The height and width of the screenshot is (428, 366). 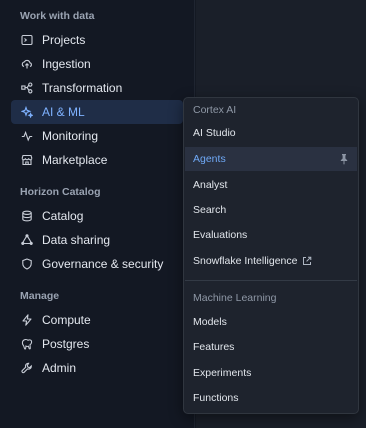 What do you see at coordinates (97, 112) in the screenshot?
I see `sidebar-item-ai-ml: AI & ML` at bounding box center [97, 112].